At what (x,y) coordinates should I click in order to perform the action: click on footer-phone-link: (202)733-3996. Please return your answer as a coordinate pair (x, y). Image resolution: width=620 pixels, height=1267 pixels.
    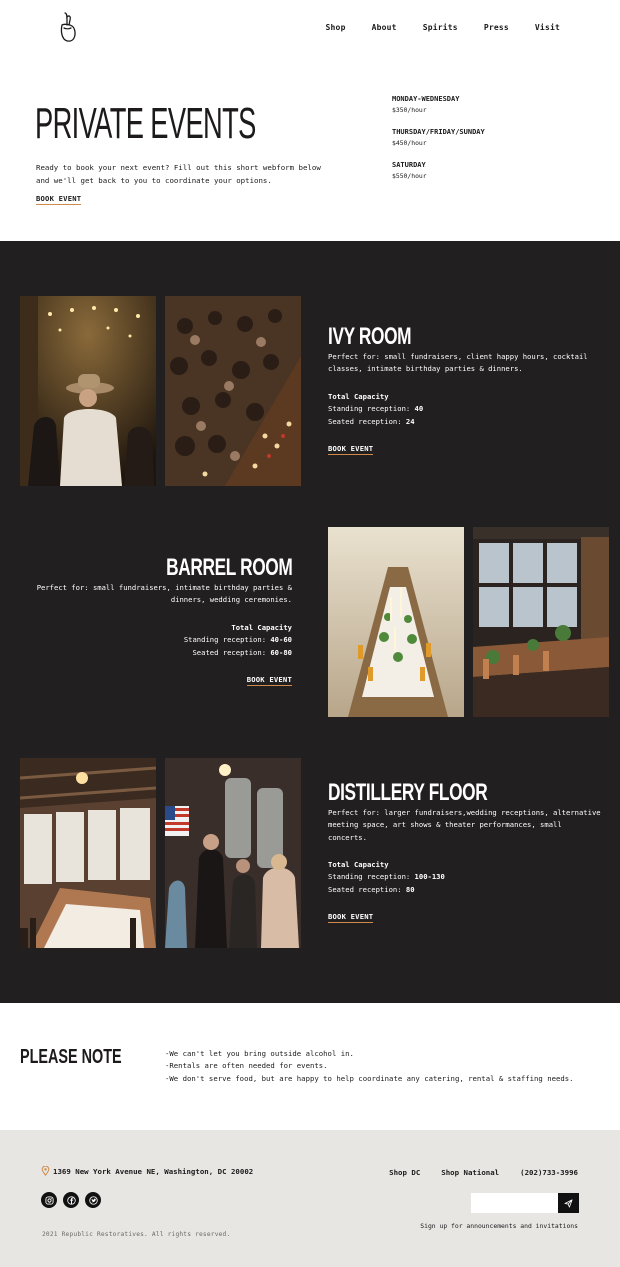
    Looking at the image, I should click on (549, 1172).